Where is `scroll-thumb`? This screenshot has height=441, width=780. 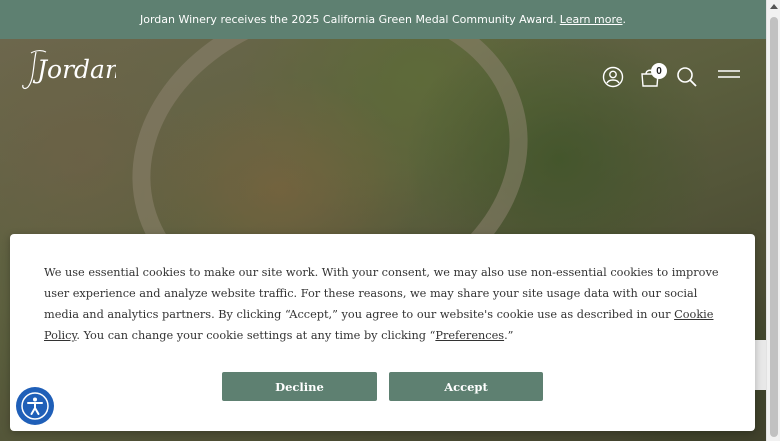
scroll-thumb is located at coordinates (774, 227).